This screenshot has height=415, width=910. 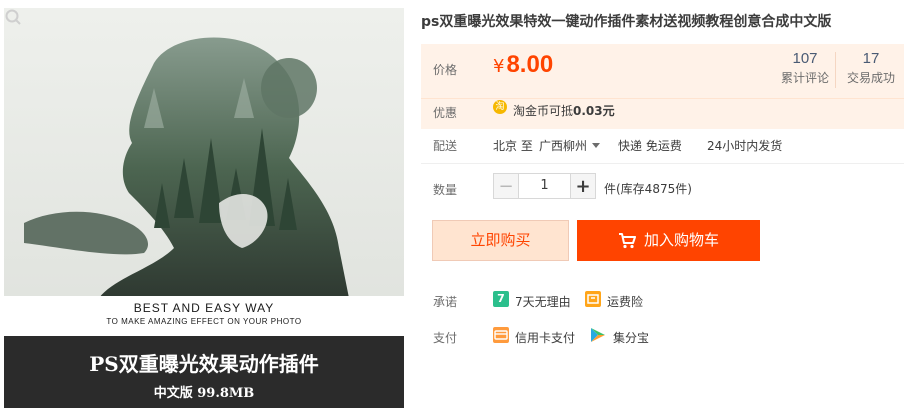 I want to click on trades-stat: 17 交易成功, so click(x=871, y=68).